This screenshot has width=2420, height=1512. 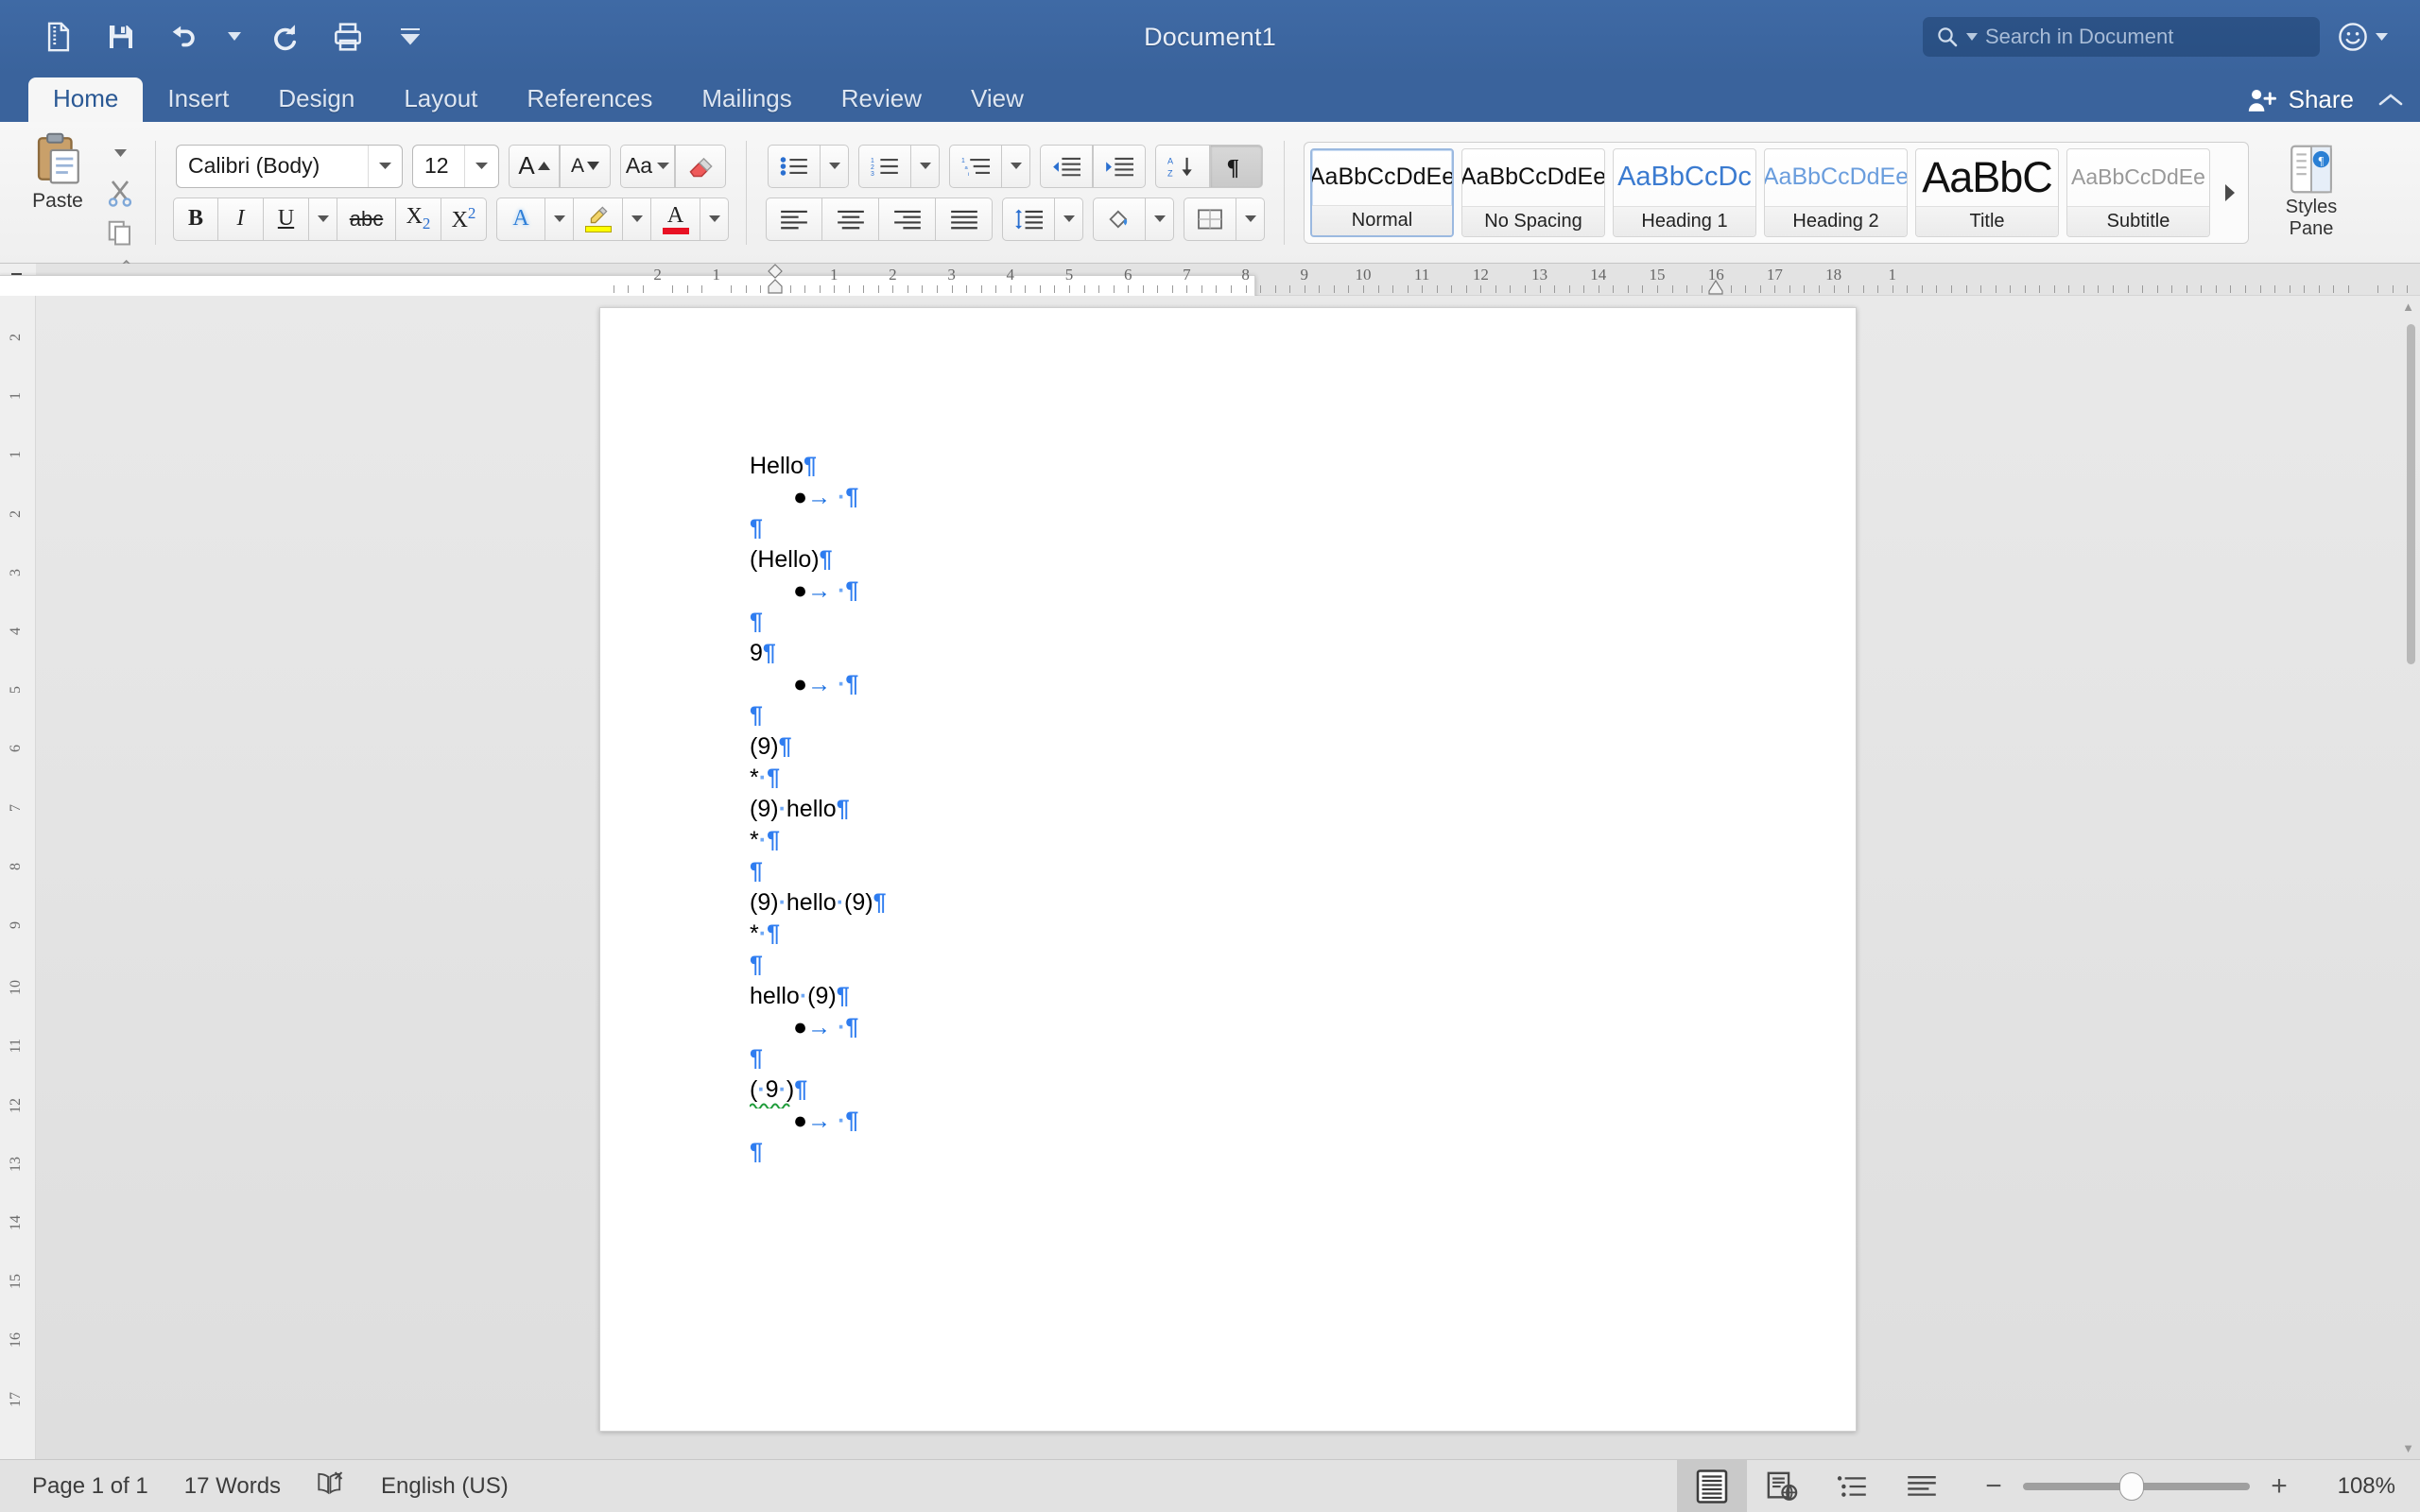 I want to click on numbered-list-button: 123, so click(x=884, y=166).